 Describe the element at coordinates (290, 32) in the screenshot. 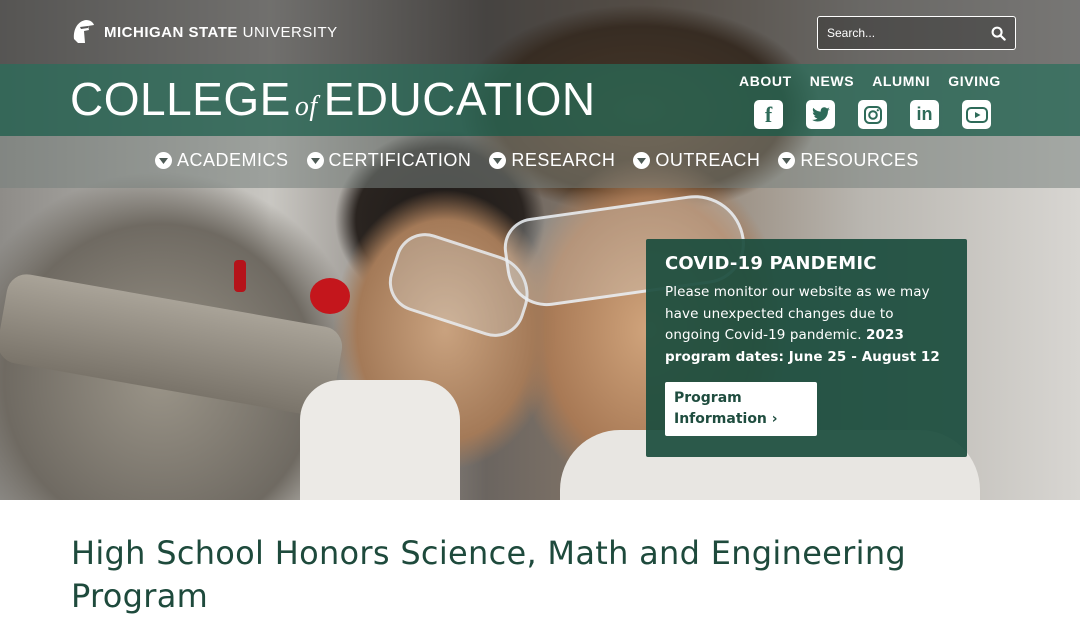

I see `university-name-light: UNIVERSITY` at that location.